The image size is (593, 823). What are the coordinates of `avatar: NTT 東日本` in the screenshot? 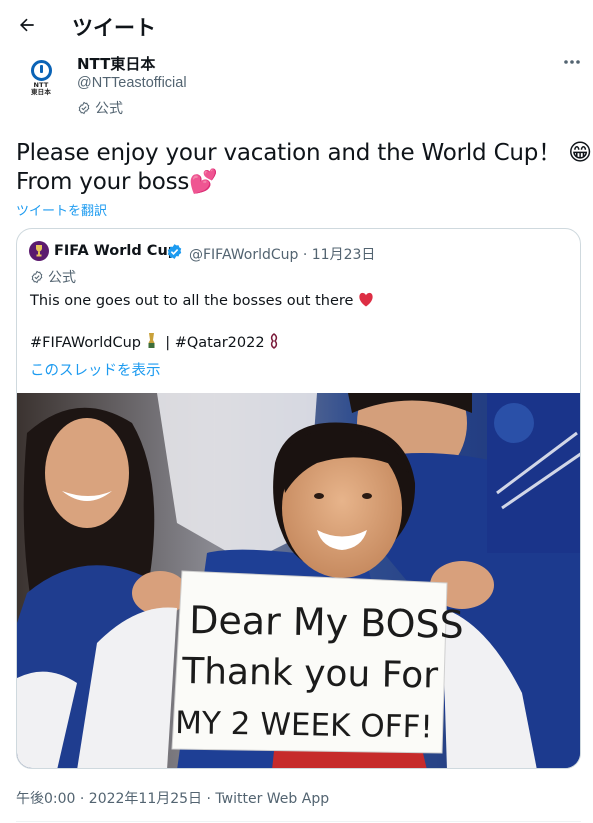 It's located at (41, 78).